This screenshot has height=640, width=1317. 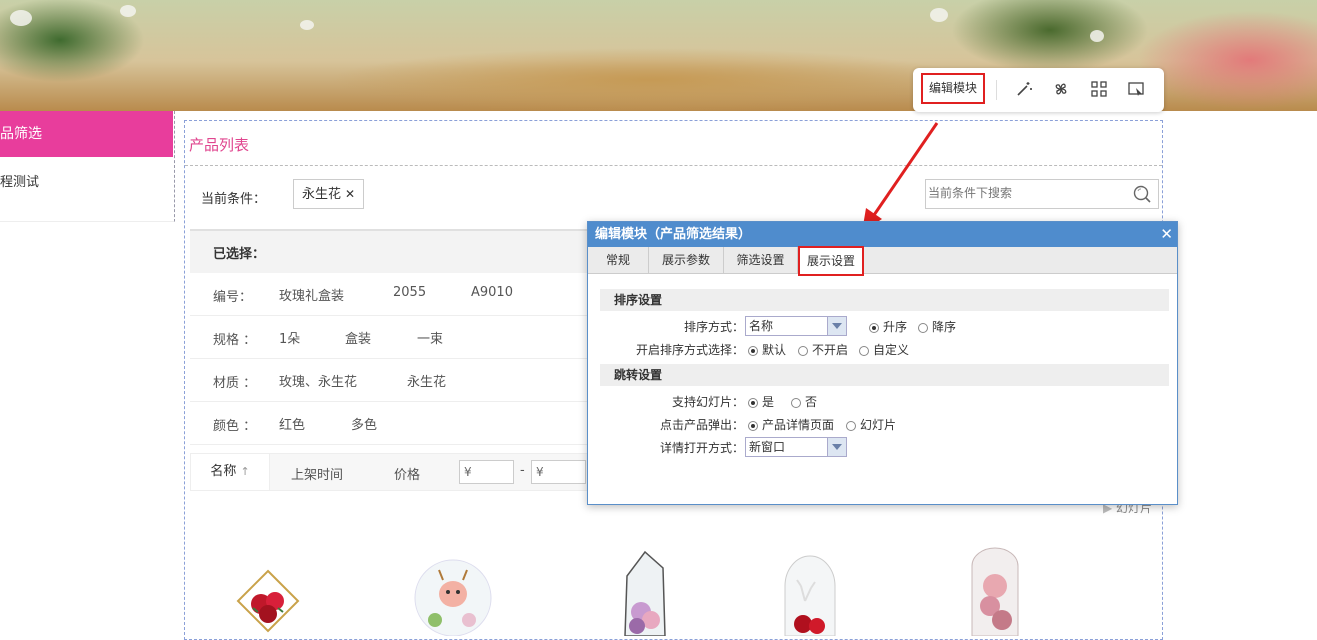 What do you see at coordinates (19, 180) in the screenshot?
I see `nav-item-test: 程测试` at bounding box center [19, 180].